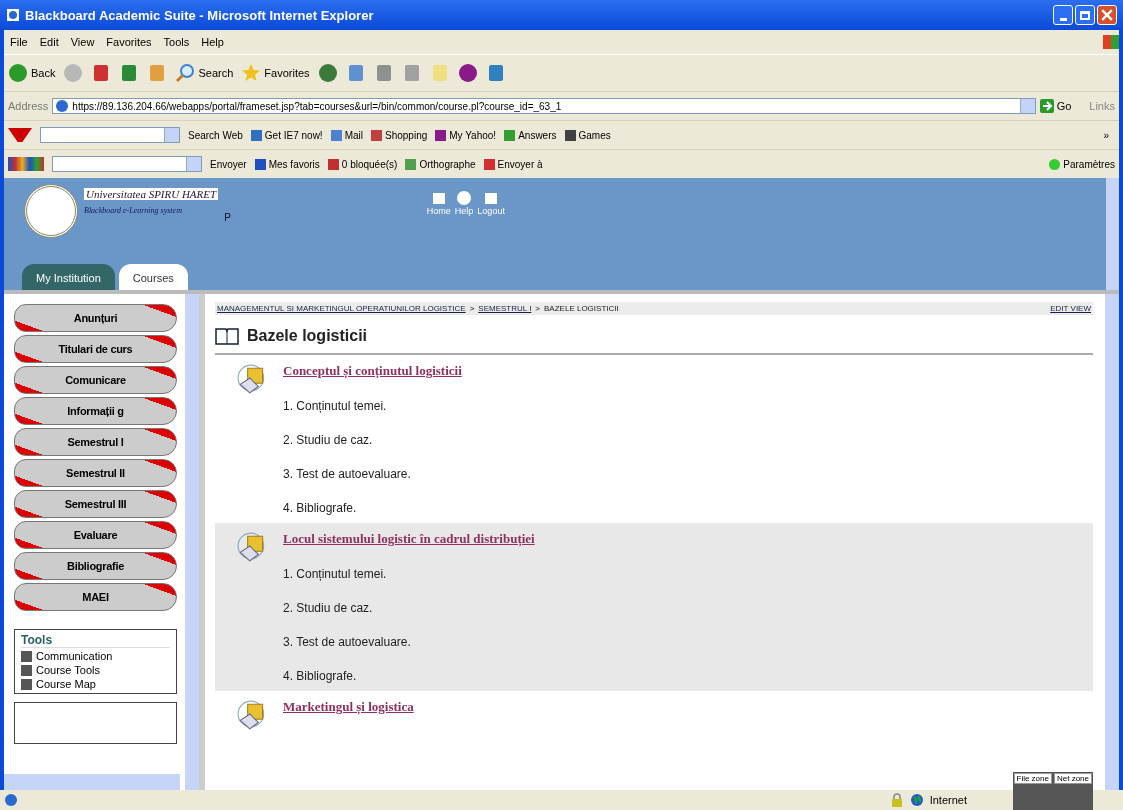 This screenshot has width=1123, height=810. Describe the element at coordinates (341, 308) in the screenshot. I see `breadcrumb-link: MANAGEMENTUL SI MARKETINGUL OPERATIUNILOR LOGISTICE` at that location.